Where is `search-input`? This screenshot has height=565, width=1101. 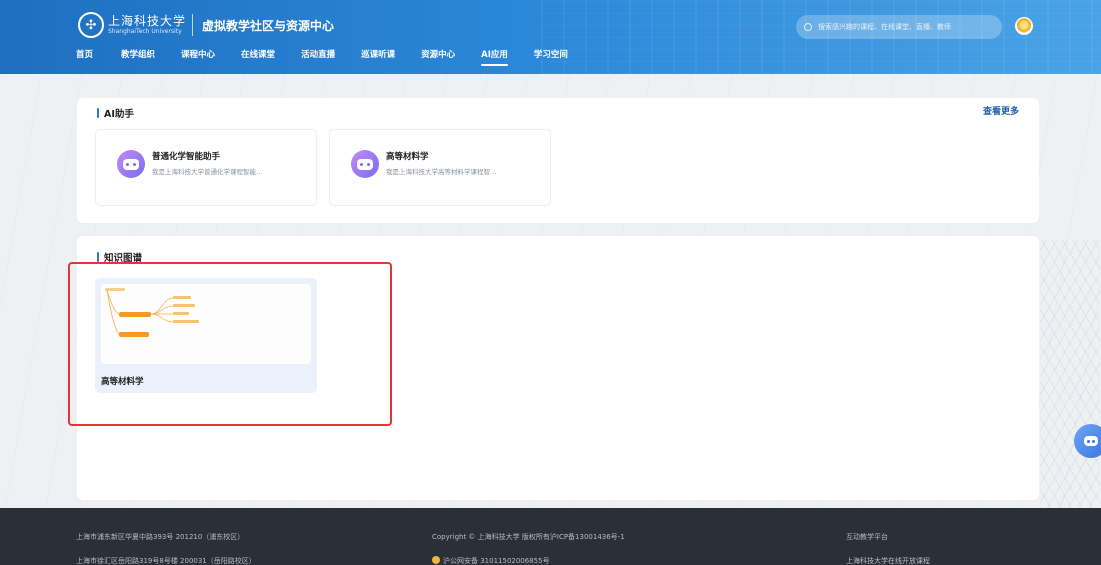
search-input is located at coordinates (903, 27).